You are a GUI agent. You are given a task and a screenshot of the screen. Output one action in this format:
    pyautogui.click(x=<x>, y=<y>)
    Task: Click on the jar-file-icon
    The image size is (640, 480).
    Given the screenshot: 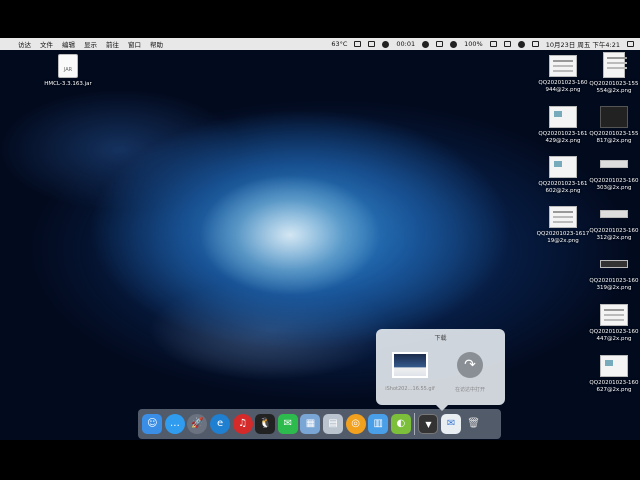 What is the action you would take?
    pyautogui.click(x=68, y=66)
    